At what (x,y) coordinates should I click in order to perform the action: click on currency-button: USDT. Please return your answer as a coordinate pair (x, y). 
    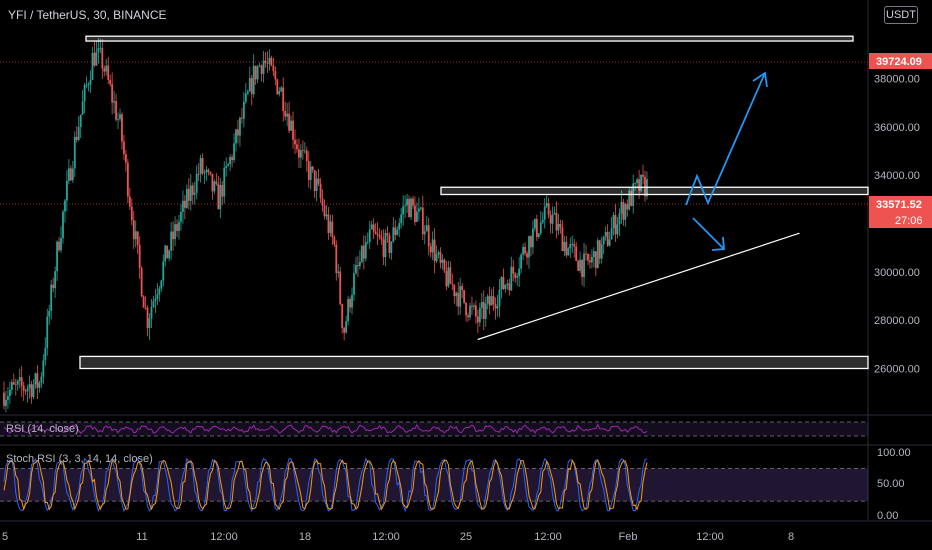
    Looking at the image, I should click on (901, 15).